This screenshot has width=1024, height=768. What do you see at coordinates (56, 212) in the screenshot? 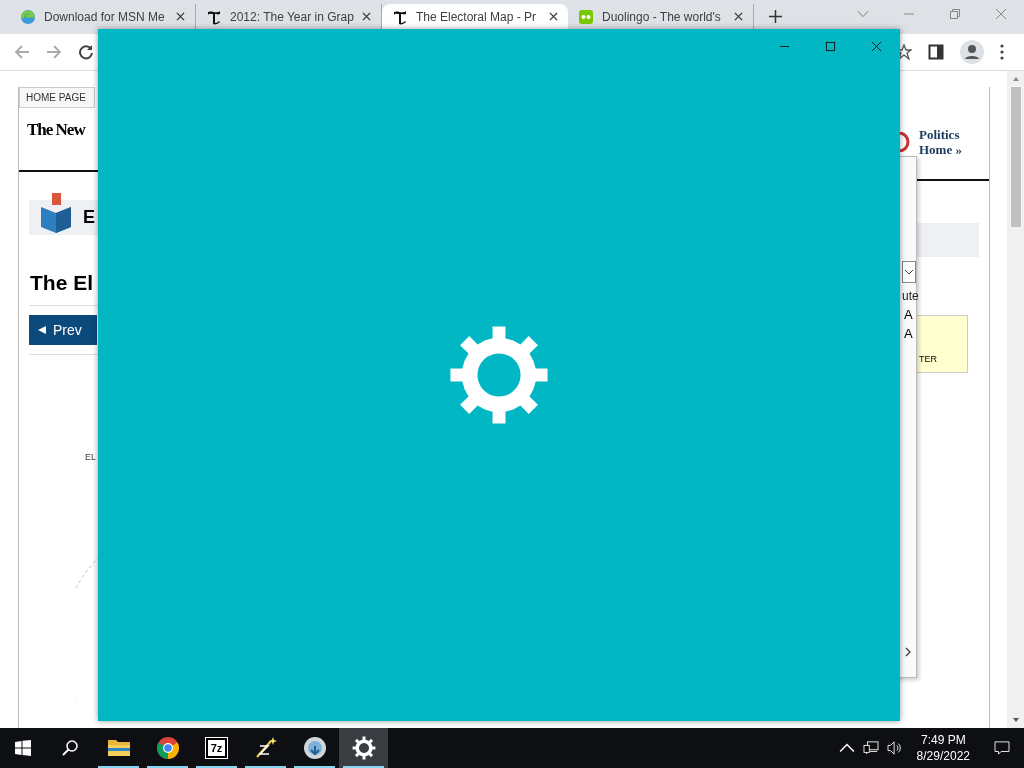
I see `ballot-box-icon` at bounding box center [56, 212].